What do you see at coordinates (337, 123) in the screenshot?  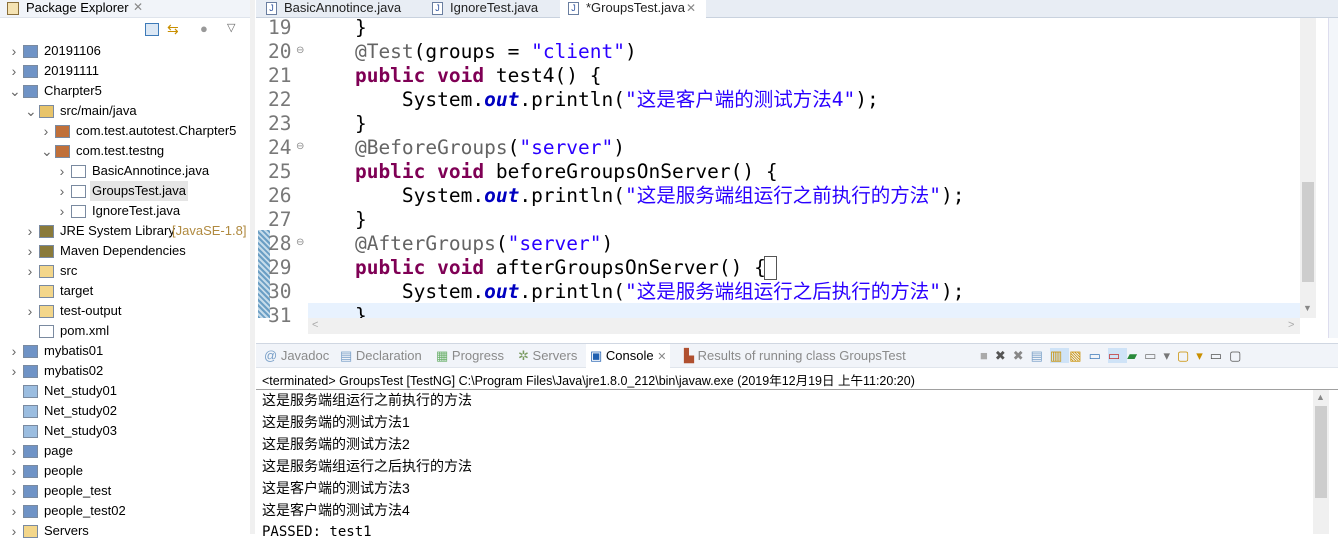 I see `code-token: }` at bounding box center [337, 123].